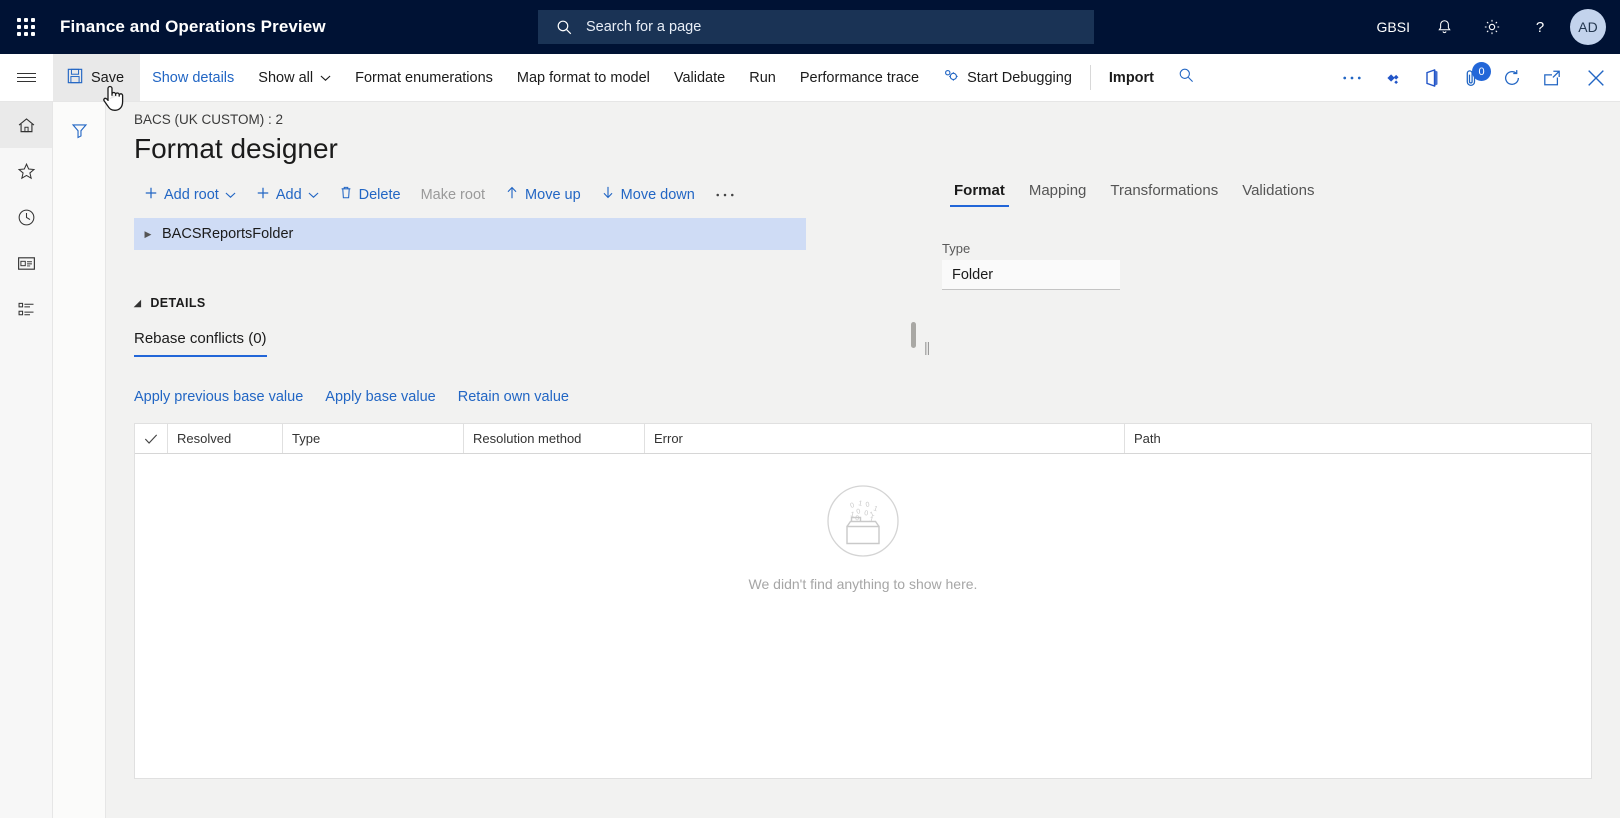 This screenshot has width=1620, height=818. Describe the element at coordinates (151, 438) in the screenshot. I see `grid-header-select-all` at that location.